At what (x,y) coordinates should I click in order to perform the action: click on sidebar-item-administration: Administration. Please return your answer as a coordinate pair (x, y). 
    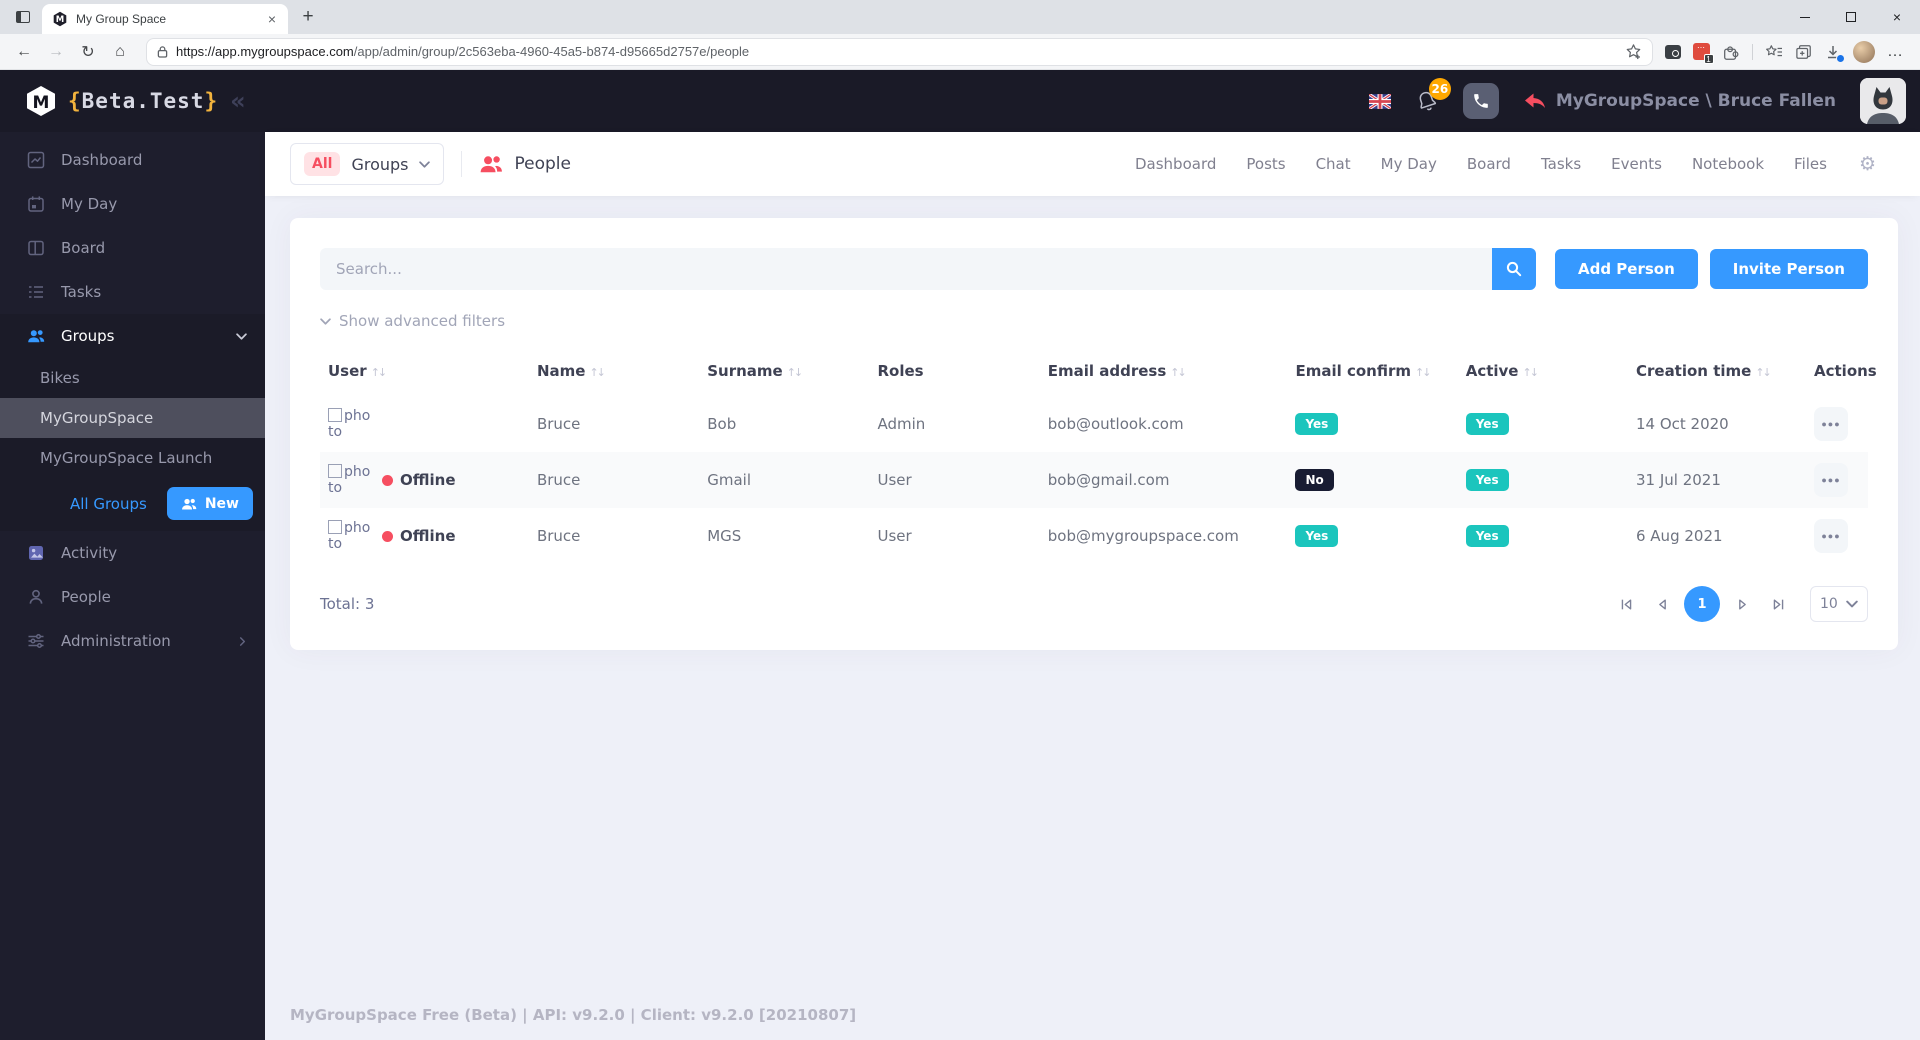
    Looking at the image, I should click on (132, 641).